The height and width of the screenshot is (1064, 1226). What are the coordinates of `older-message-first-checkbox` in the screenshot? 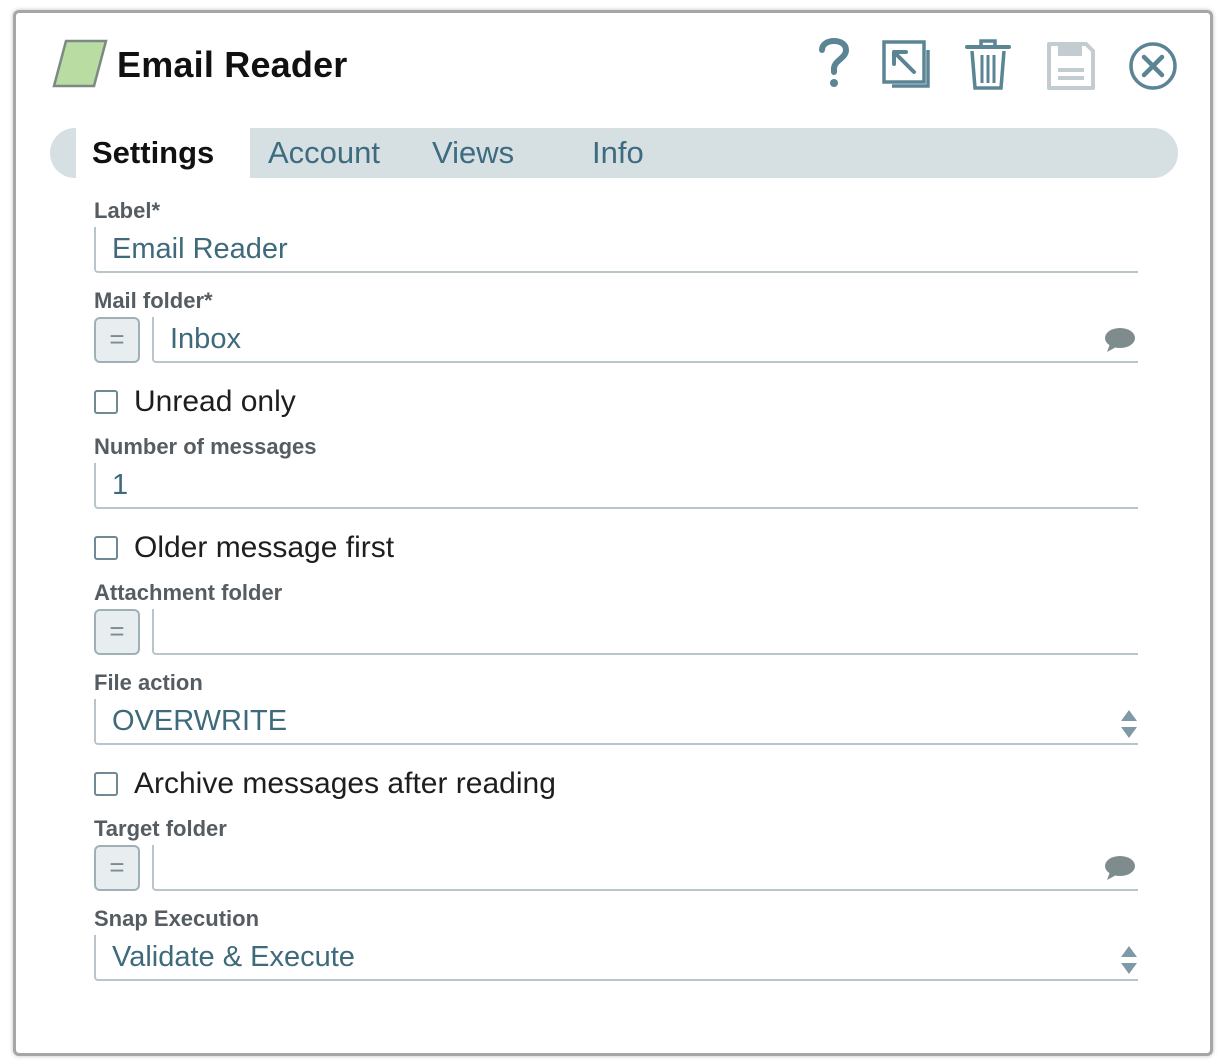 It's located at (106, 548).